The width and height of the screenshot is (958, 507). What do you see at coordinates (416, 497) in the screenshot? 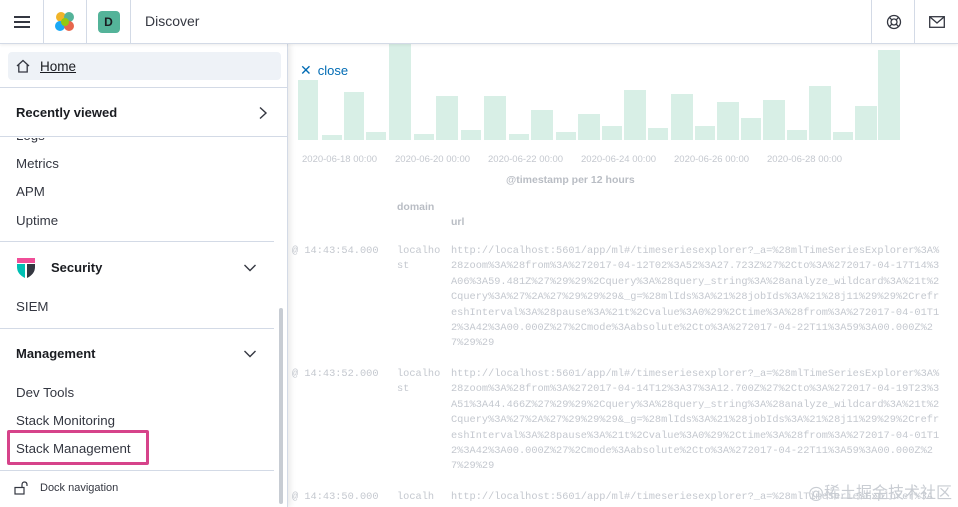
I see `doc-domain: localh` at bounding box center [416, 497].